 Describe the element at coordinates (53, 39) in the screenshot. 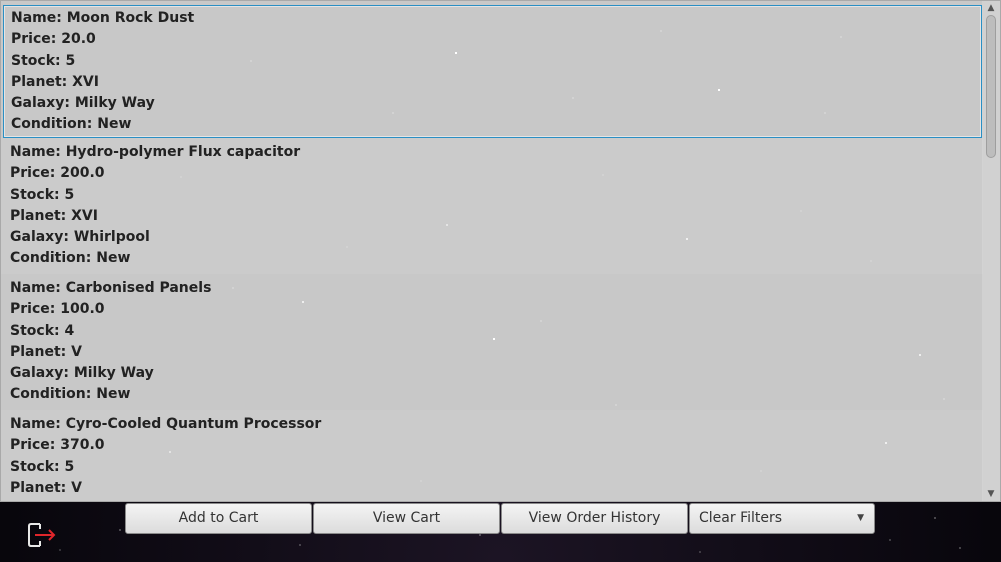

I see `product-price: Price: 20.0` at that location.